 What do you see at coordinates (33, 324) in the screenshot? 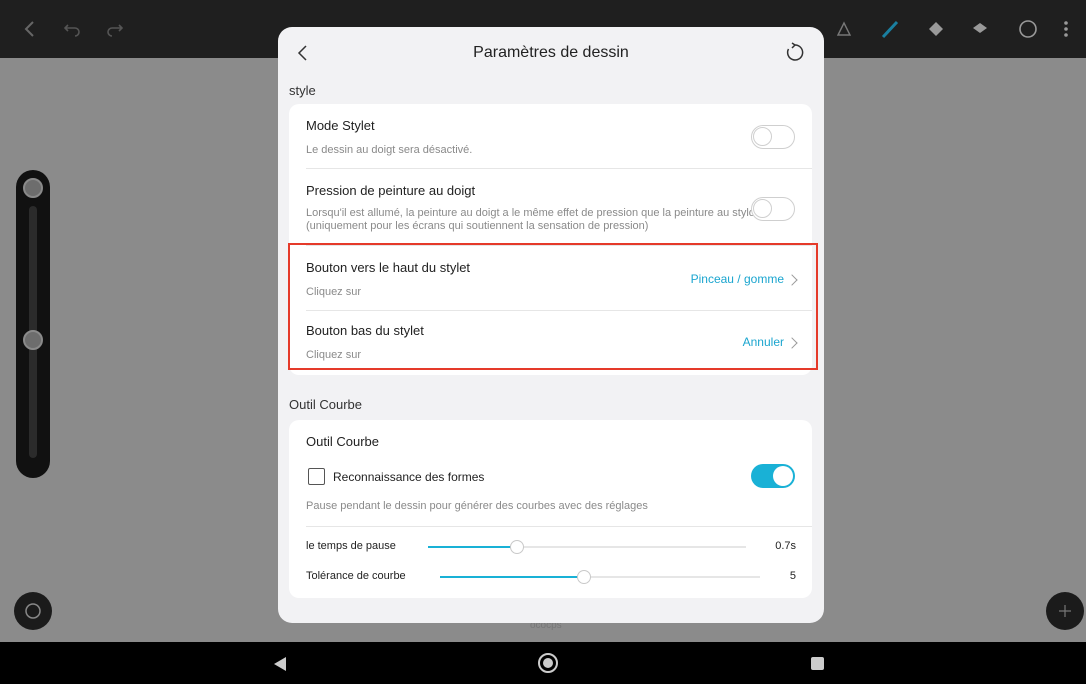
I see `brush-size-slider` at bounding box center [33, 324].